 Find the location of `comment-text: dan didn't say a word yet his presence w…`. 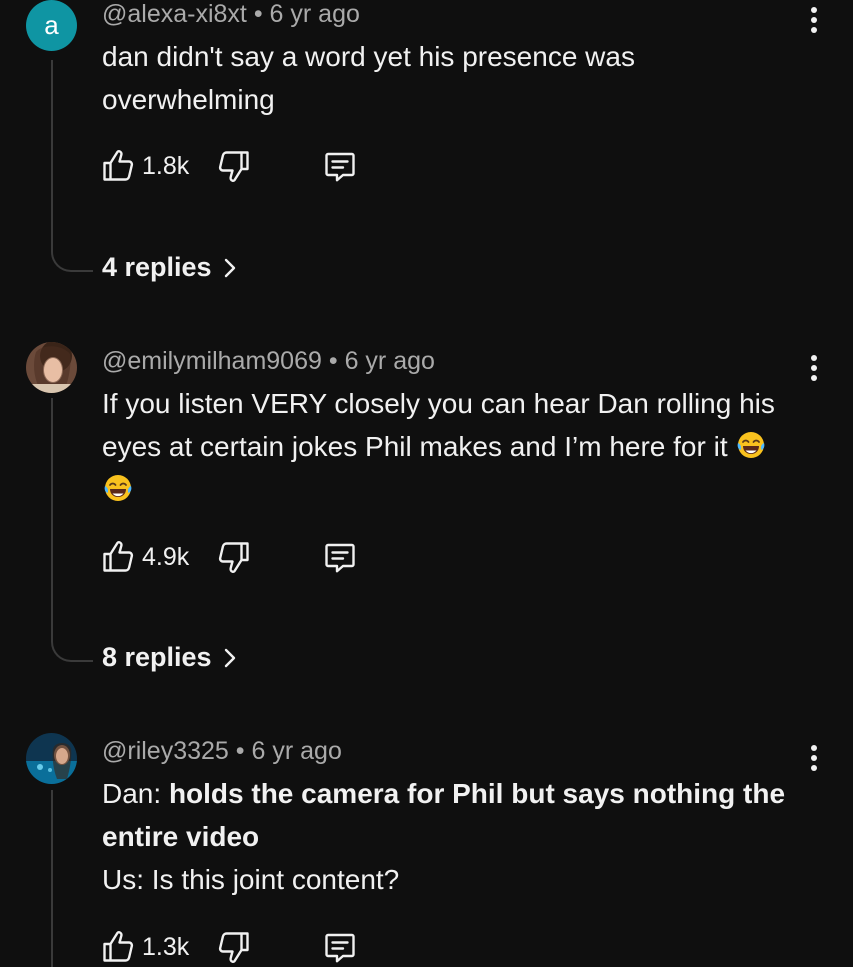

comment-text: dan didn't say a word yet his presence w… is located at coordinates (368, 78).